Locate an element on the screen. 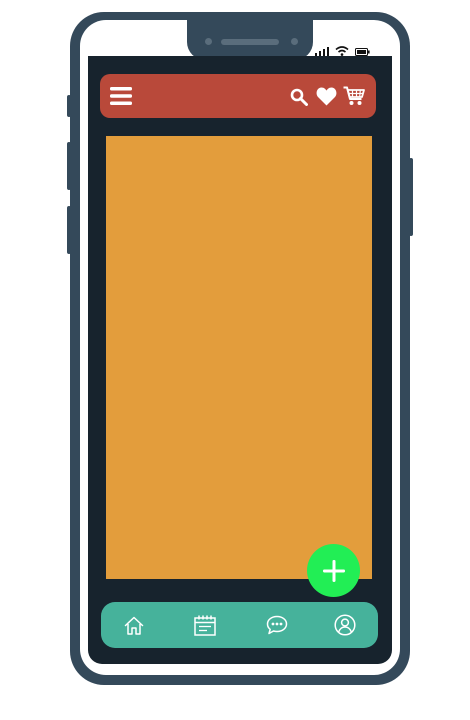 Image resolution: width=470 pixels, height=720 pixels. camera-dot is located at coordinates (208, 41).